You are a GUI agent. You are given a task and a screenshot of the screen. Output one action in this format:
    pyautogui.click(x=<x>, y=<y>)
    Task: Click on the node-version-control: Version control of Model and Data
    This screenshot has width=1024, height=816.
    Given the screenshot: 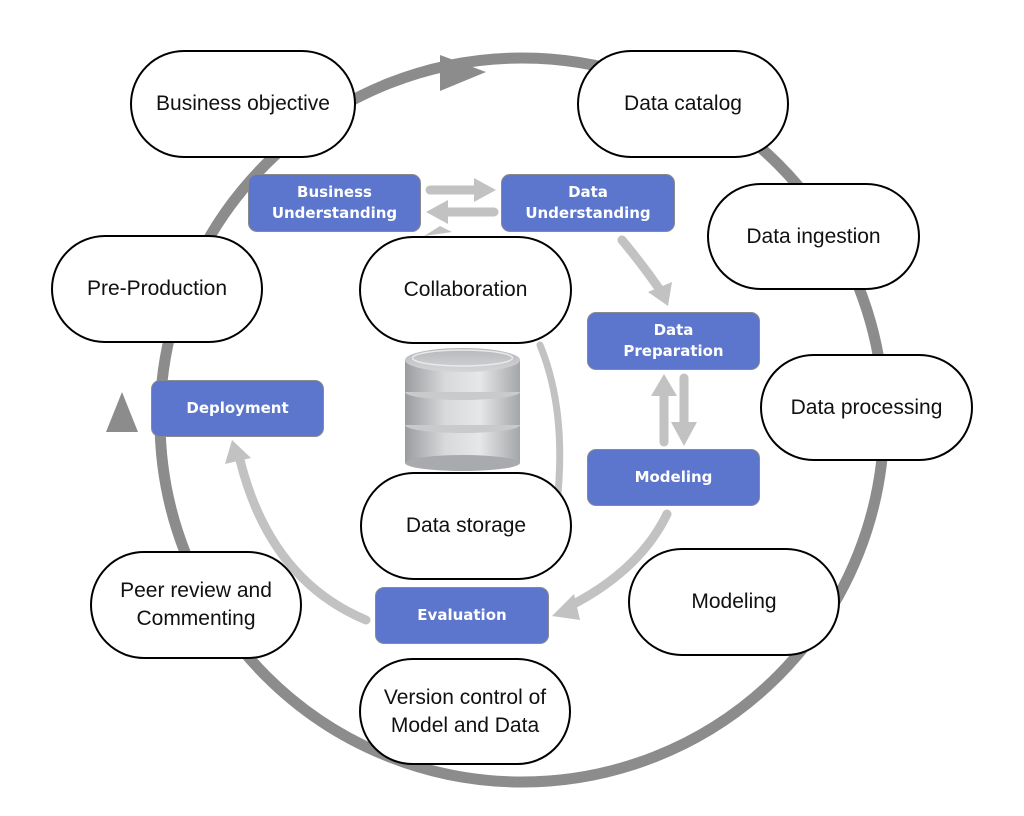 What is the action you would take?
    pyautogui.click(x=465, y=711)
    